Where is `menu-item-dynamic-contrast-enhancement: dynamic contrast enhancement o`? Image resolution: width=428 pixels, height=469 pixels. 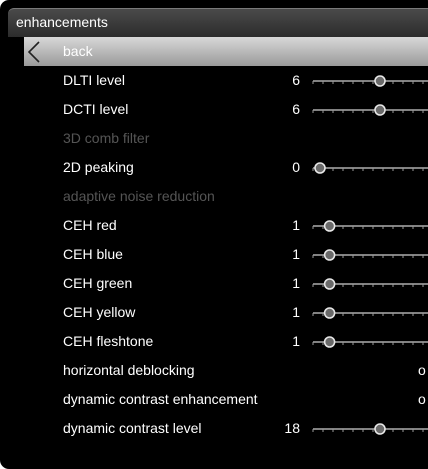
menu-item-dynamic-contrast-enhancement: dynamic contrast enhancement o is located at coordinates (214, 399).